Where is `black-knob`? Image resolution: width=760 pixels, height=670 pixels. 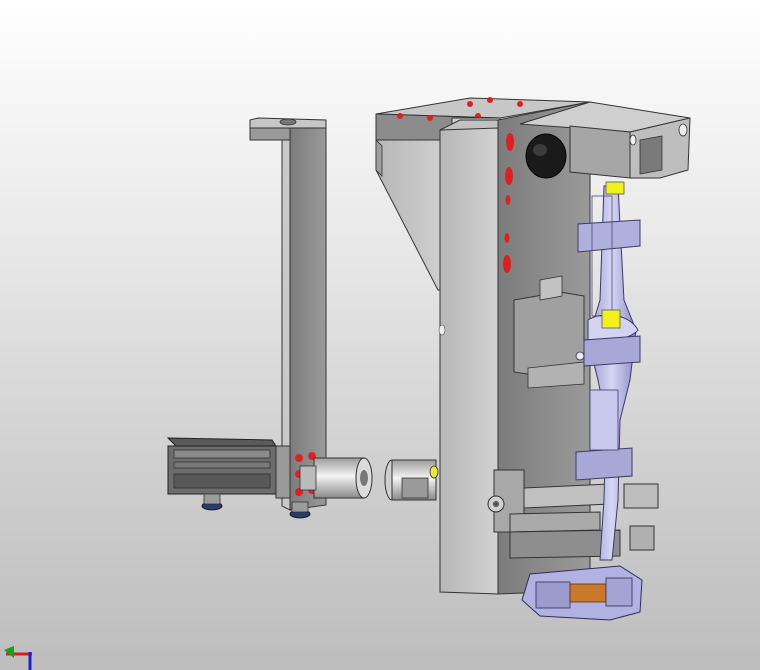
black-knob is located at coordinates (546, 156).